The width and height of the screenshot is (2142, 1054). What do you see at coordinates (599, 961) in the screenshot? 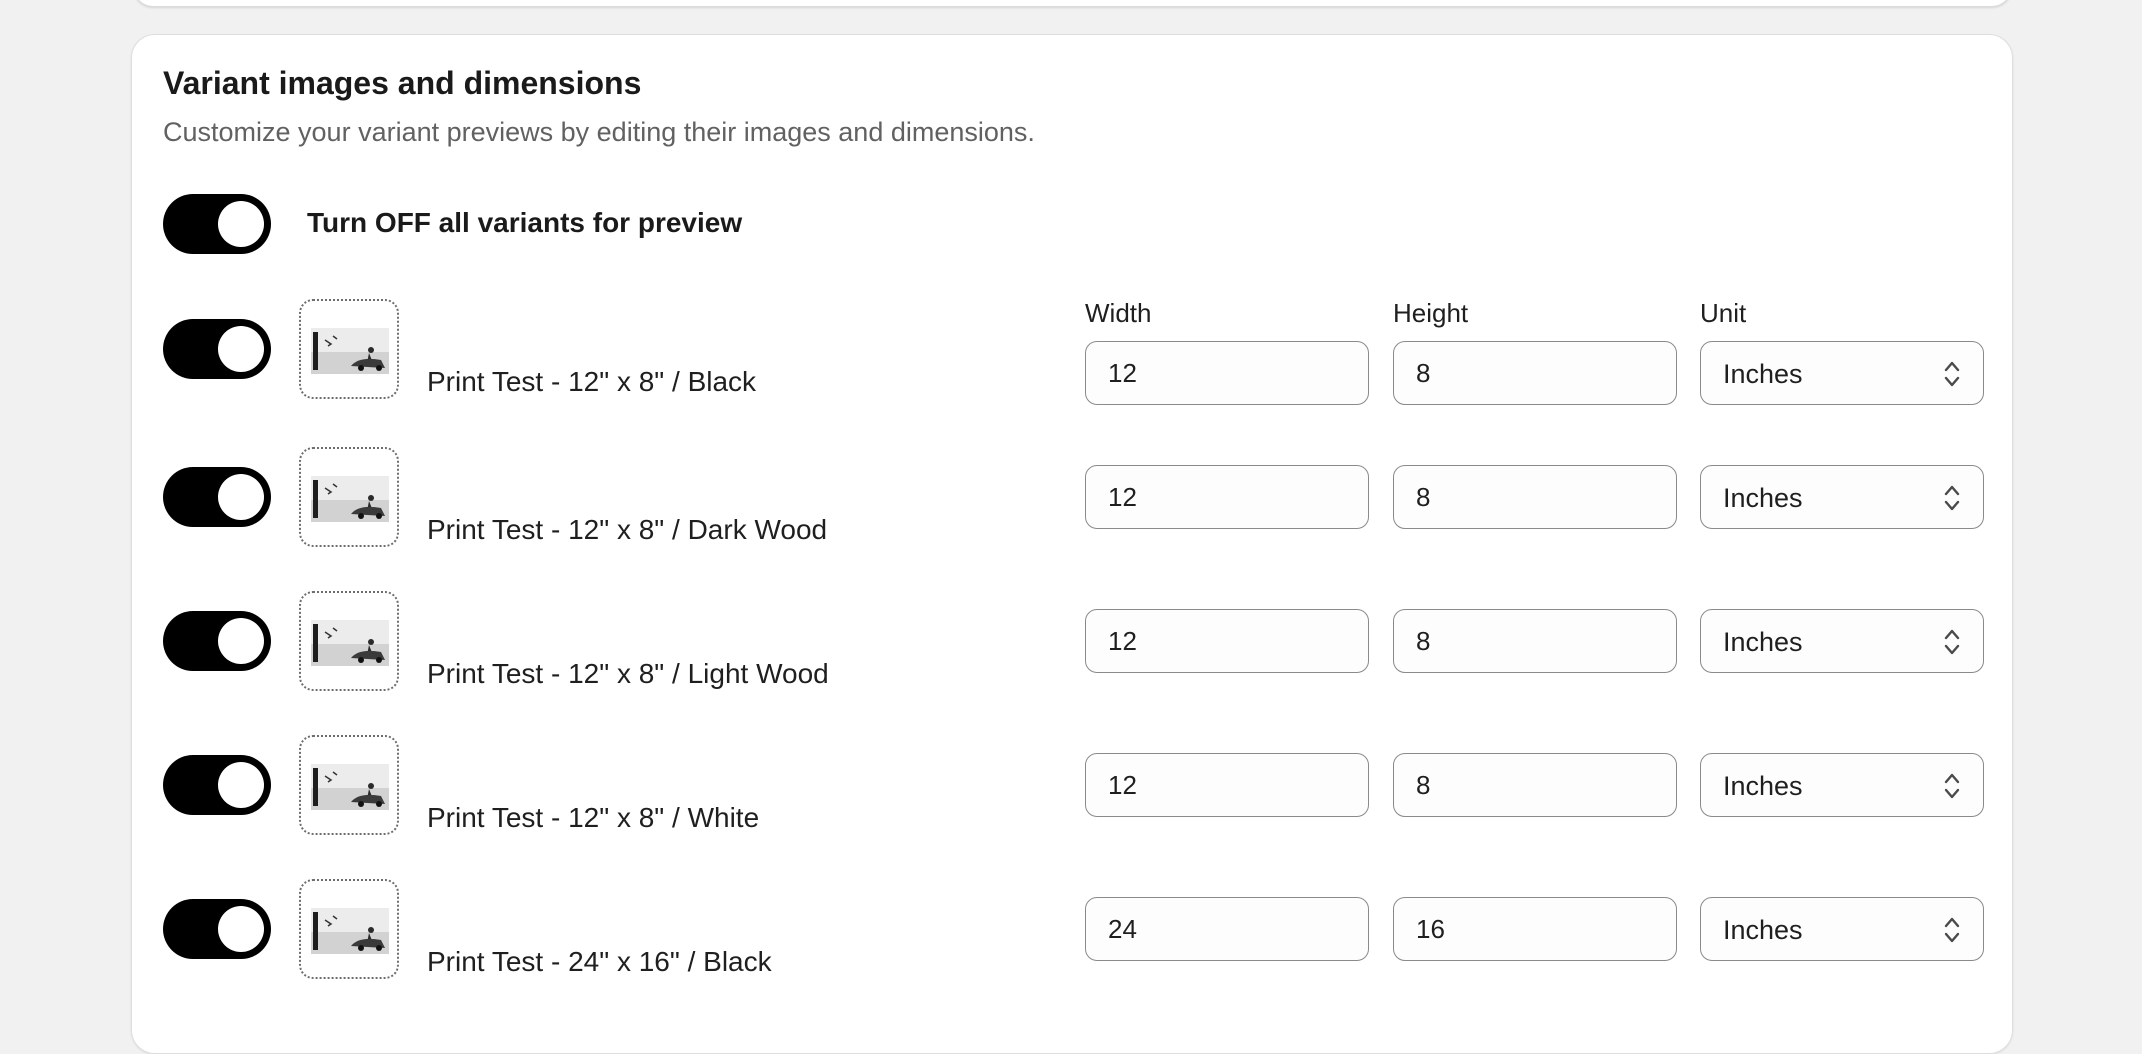
I see `variant-name: Print Test - 24" x 16" / Black` at bounding box center [599, 961].